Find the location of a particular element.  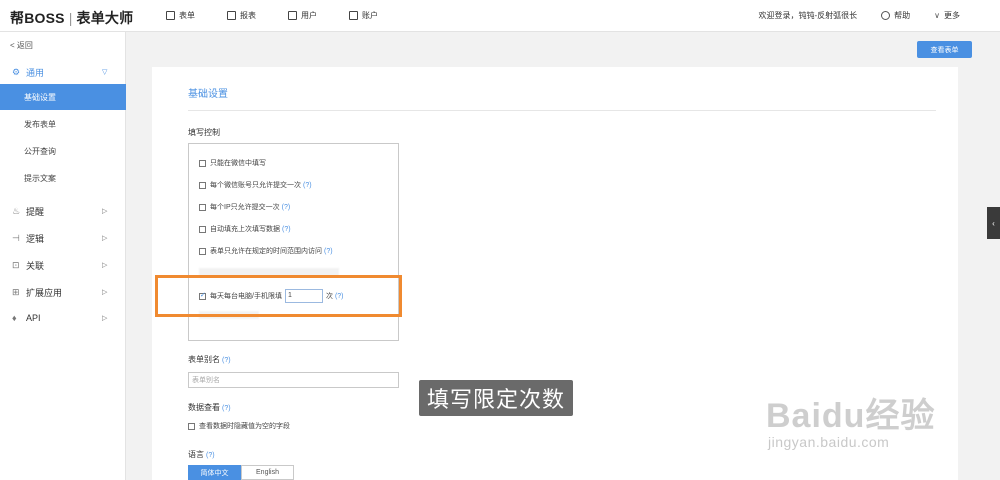

bell-icon: ♨ is located at coordinates (16, 210).